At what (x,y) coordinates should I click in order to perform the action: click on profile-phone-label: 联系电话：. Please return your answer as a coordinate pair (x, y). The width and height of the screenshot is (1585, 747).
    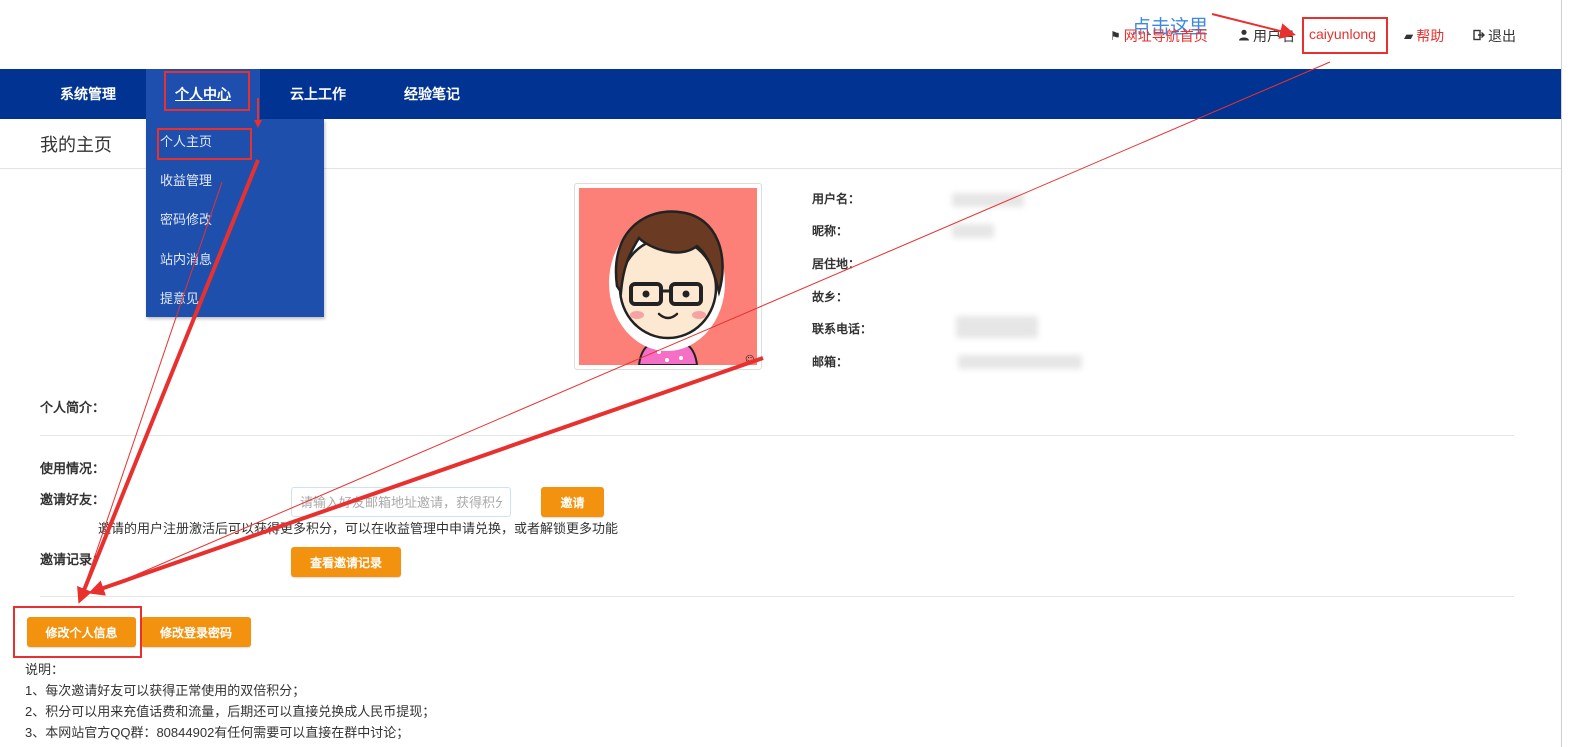
    Looking at the image, I should click on (842, 329).